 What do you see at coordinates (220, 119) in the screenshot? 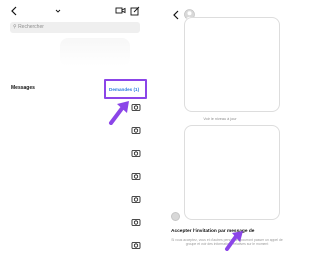
I see `see-story-label: Voir le niveau à jour` at bounding box center [220, 119].